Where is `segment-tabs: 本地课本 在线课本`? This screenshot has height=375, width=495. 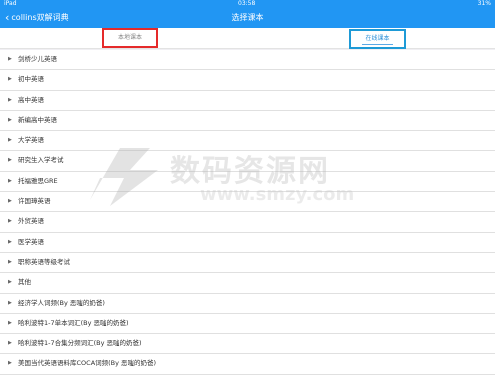
segment-tabs: 本地课本 在线课本 is located at coordinates (247, 38).